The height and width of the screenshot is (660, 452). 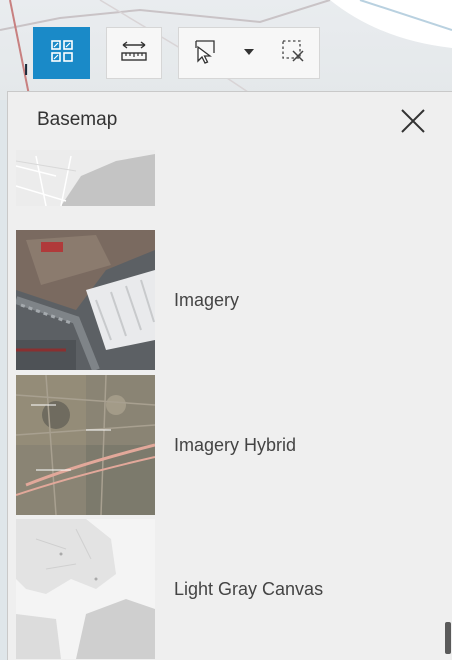 I want to click on measure-icon, so click(x=134, y=53).